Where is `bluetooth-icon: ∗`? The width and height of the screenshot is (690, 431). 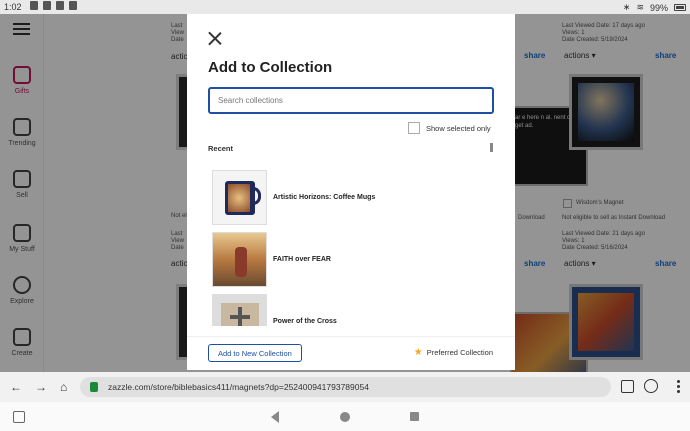
bluetooth-icon: ∗ is located at coordinates (626, 7).